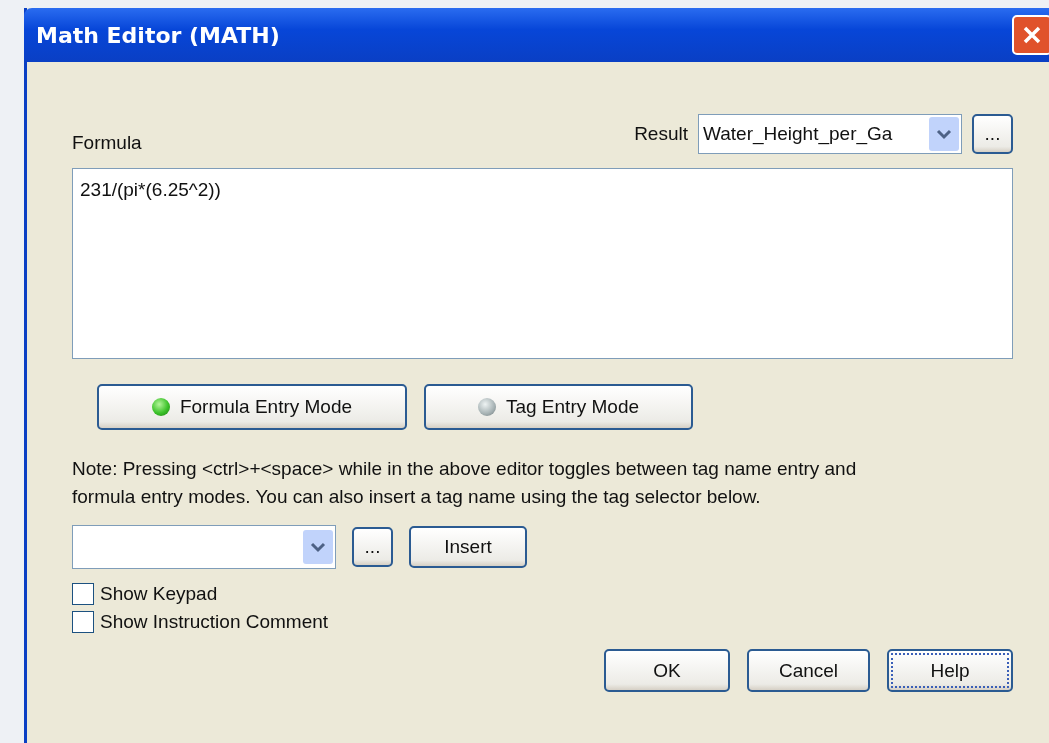  Describe the element at coordinates (252, 407) in the screenshot. I see `mode-button: Formula Entry Mode` at that location.